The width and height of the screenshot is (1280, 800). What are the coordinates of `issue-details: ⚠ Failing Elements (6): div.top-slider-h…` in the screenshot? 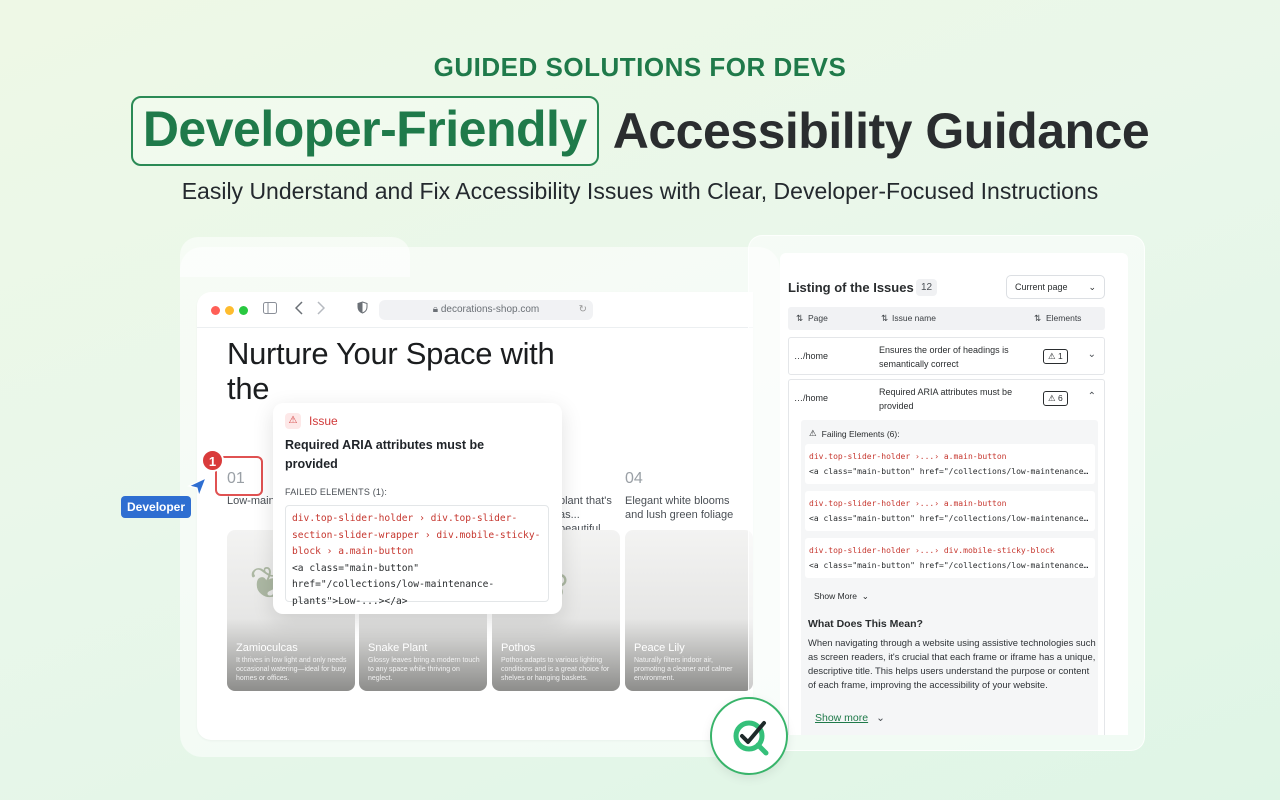 It's located at (946, 575).